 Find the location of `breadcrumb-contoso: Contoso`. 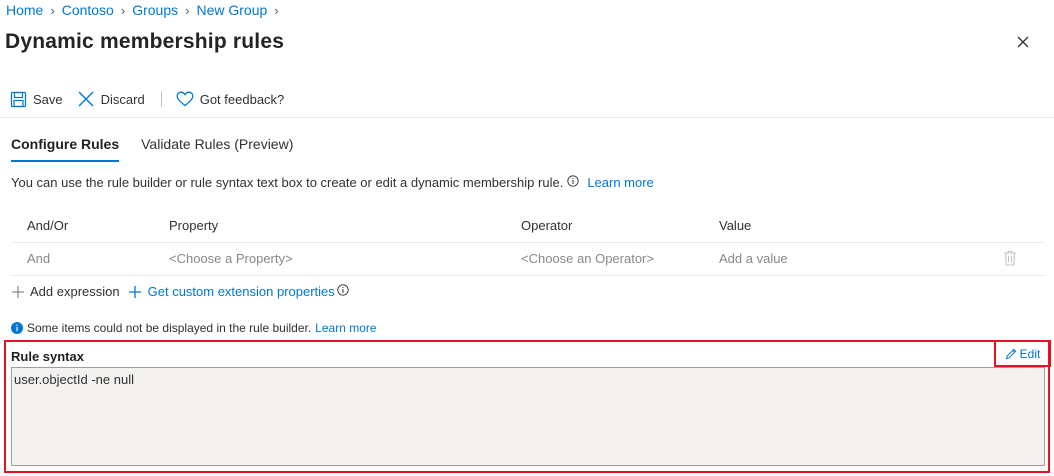

breadcrumb-contoso: Contoso is located at coordinates (88, 10).